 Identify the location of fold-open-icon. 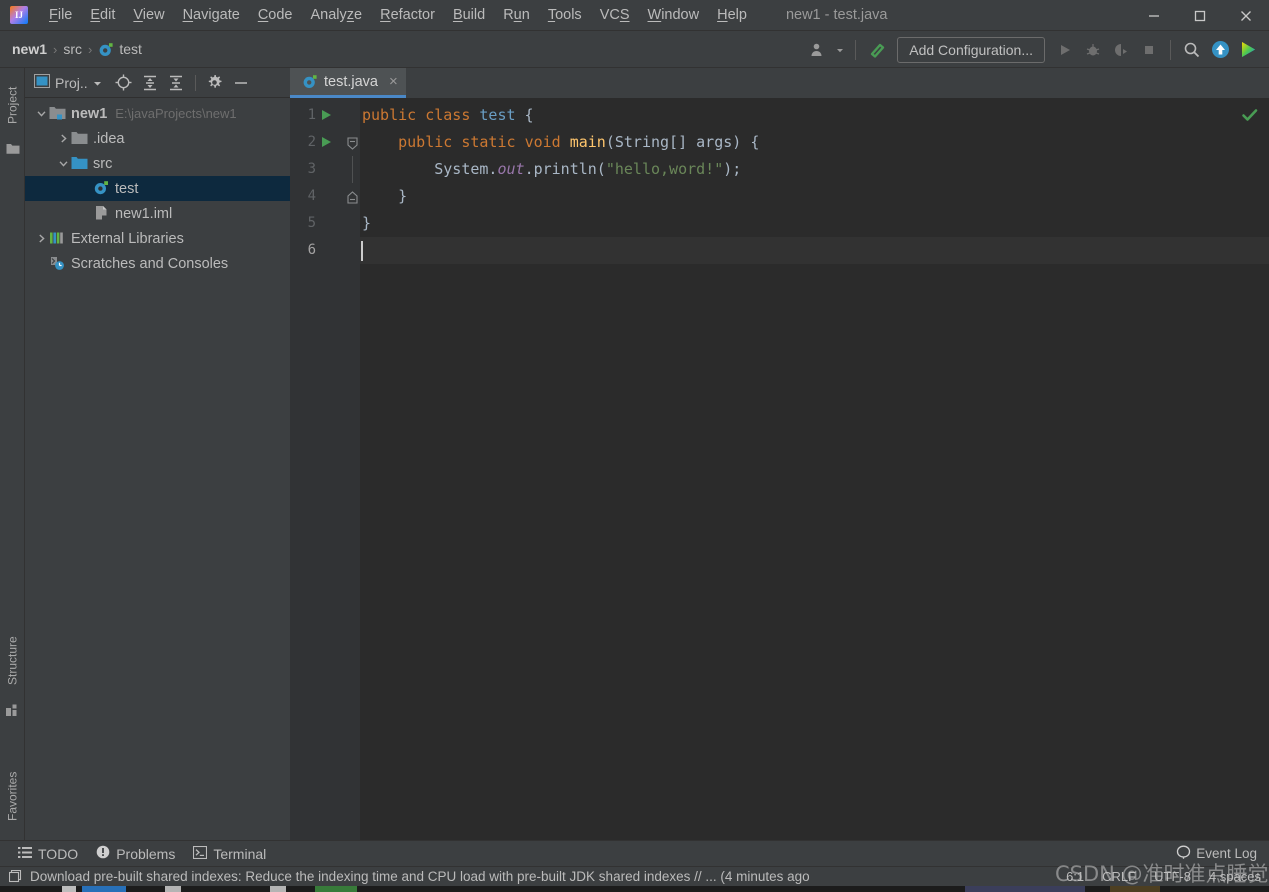
(352, 143).